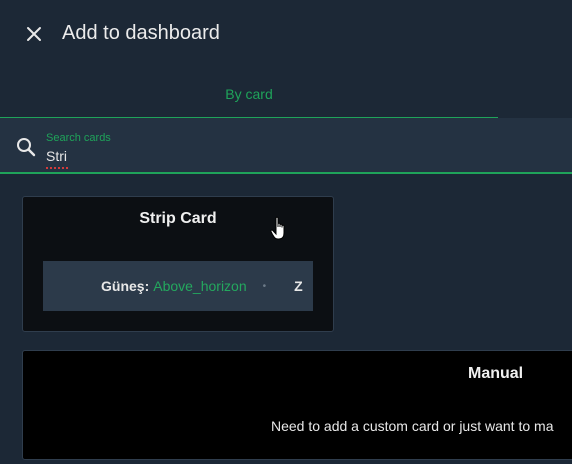 This screenshot has height=464, width=572. I want to click on dialog-title: Add to dashboard, so click(141, 33).